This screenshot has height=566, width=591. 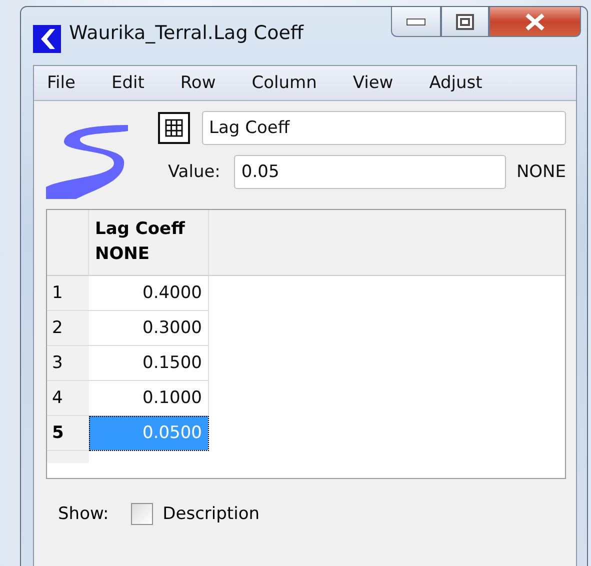 What do you see at coordinates (127, 83) in the screenshot?
I see `menu-item: Edit` at bounding box center [127, 83].